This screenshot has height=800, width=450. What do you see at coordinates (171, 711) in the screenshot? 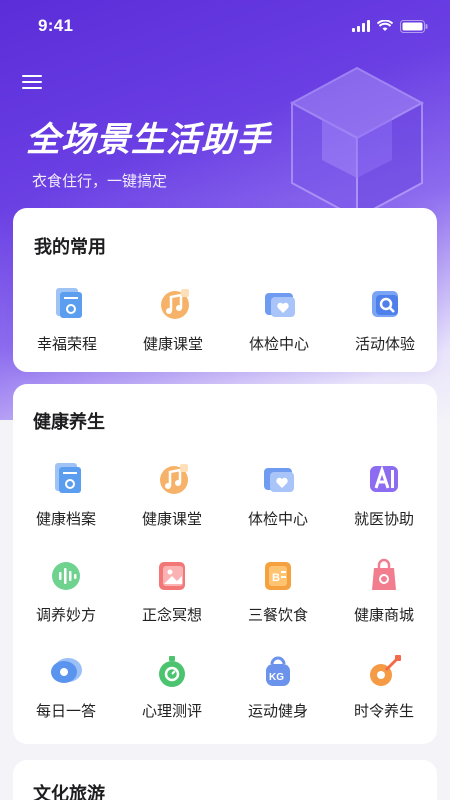
I see `grid-item-label: 心理测评` at bounding box center [171, 711].